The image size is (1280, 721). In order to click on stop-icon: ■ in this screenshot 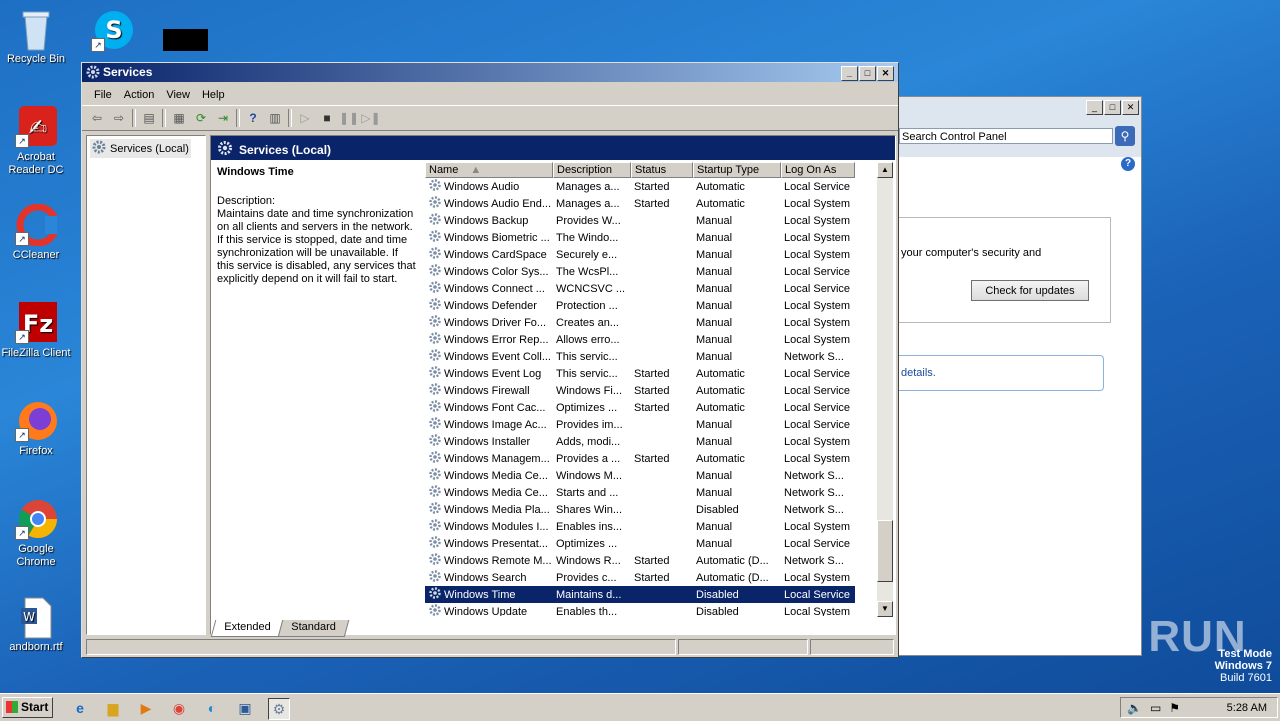, I will do `click(327, 118)`.